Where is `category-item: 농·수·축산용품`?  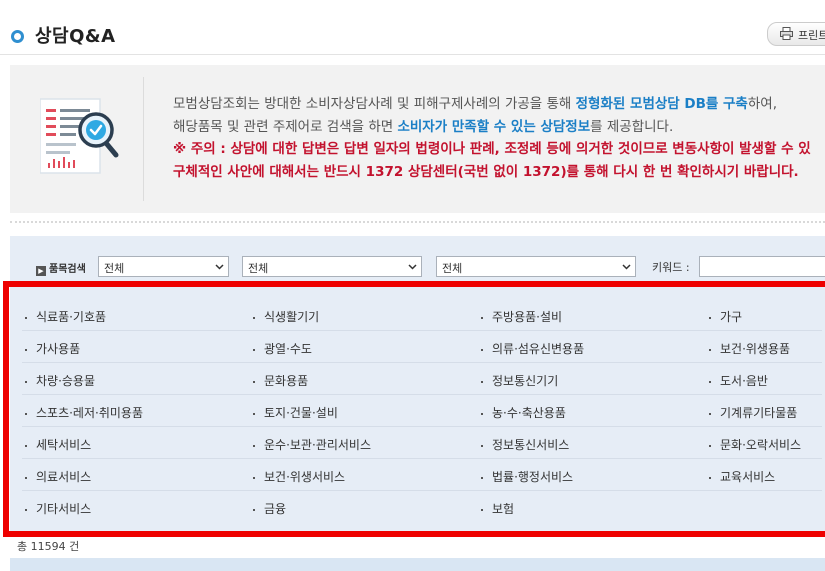 category-item: 농·수·축산용품 is located at coordinates (522, 412).